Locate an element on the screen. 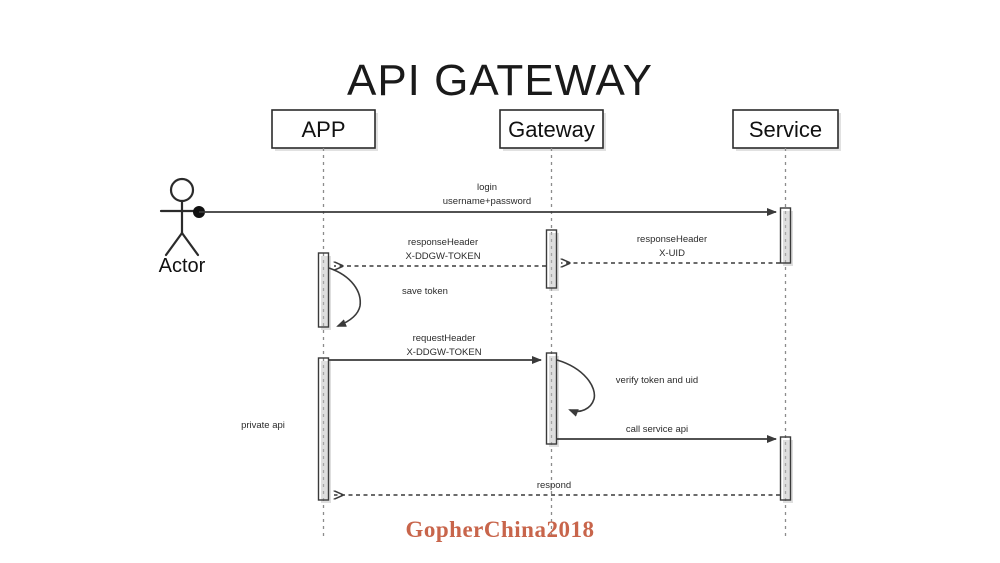 This screenshot has height=563, width=1000. message-label-line-1: respond is located at coordinates (554, 485).